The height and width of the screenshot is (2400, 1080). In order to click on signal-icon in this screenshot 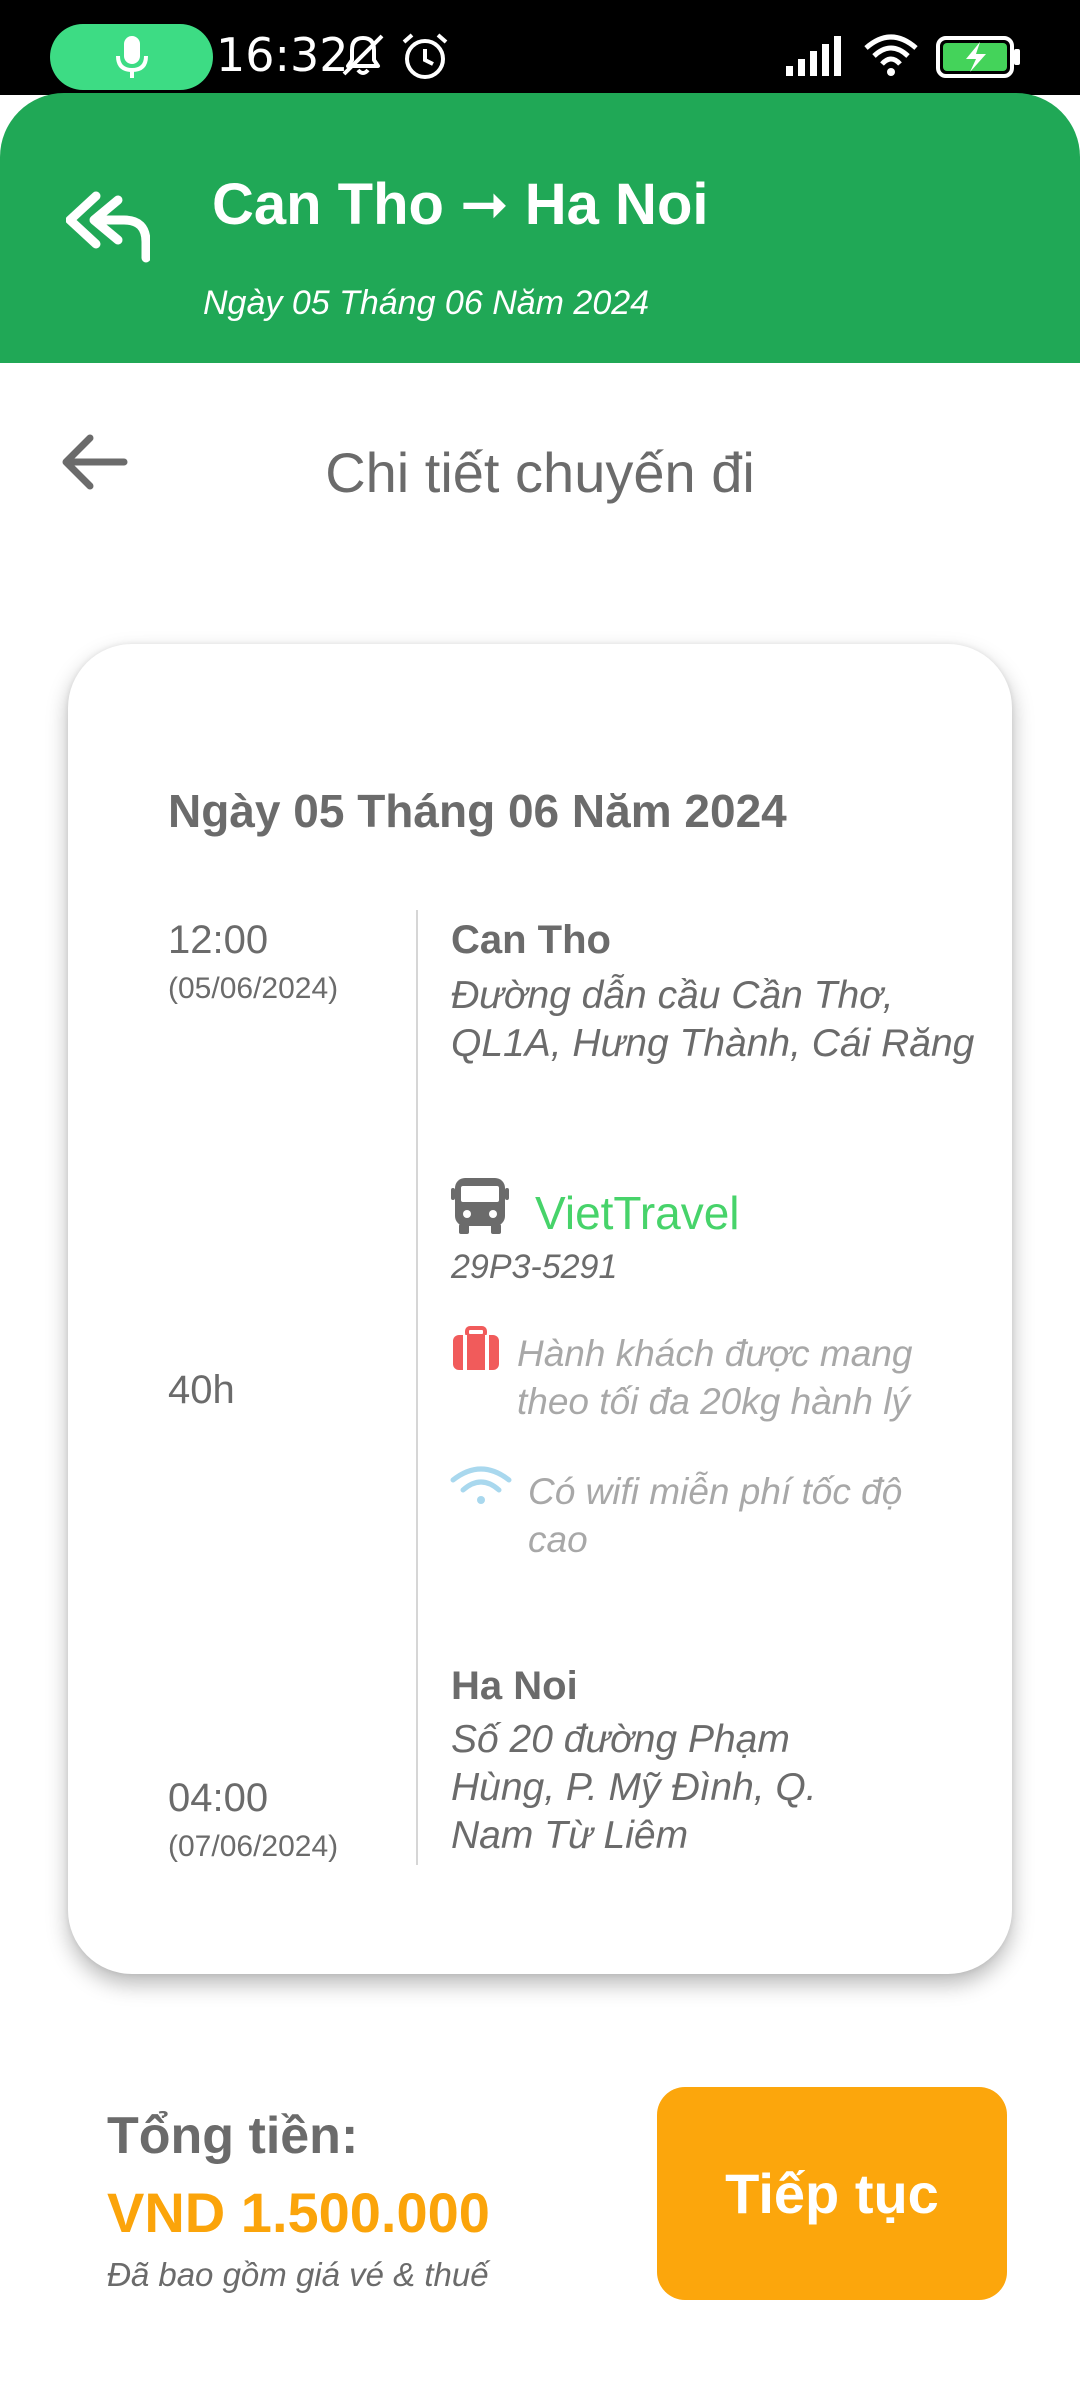, I will do `click(813, 56)`.